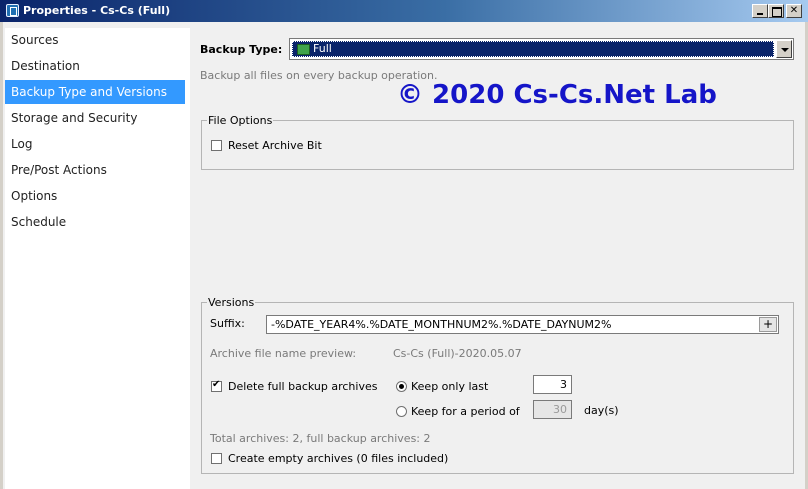 This screenshot has width=808, height=489. What do you see at coordinates (231, 302) in the screenshot?
I see `versions-legend: Versions` at bounding box center [231, 302].